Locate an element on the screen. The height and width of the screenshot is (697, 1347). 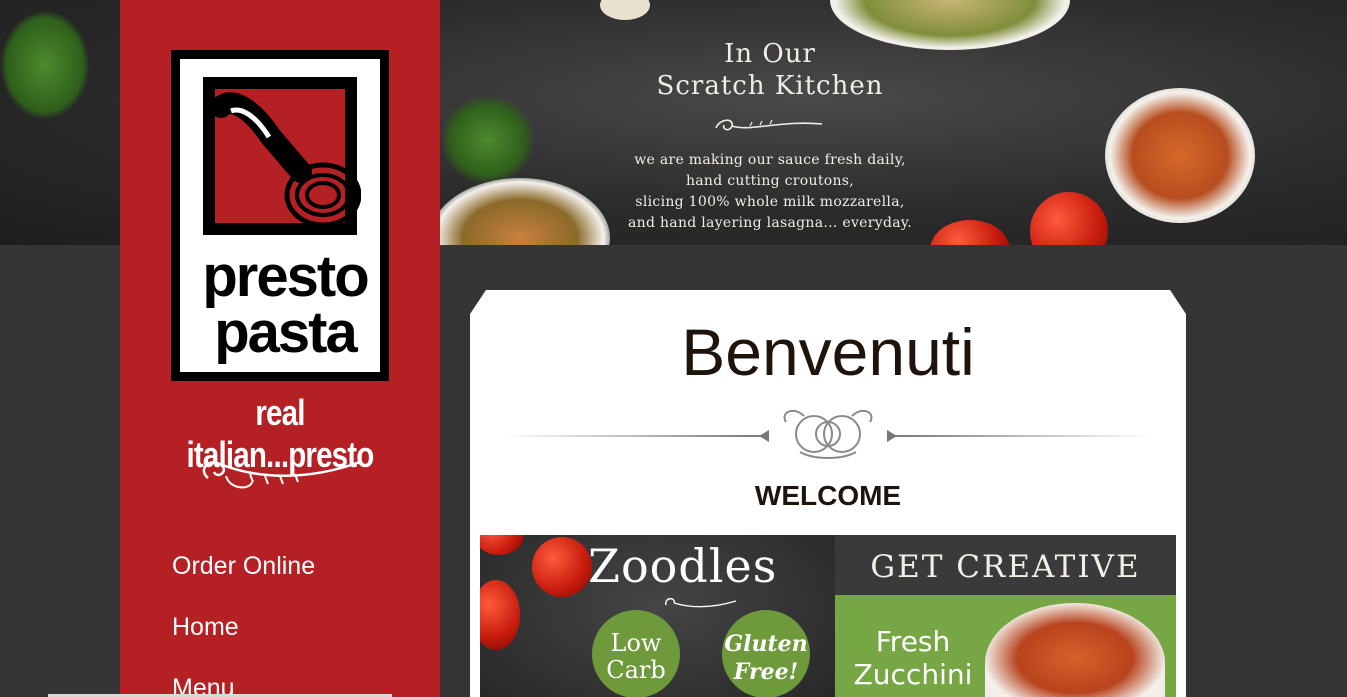
low-carb-badge: Low Carb is located at coordinates (636, 653).